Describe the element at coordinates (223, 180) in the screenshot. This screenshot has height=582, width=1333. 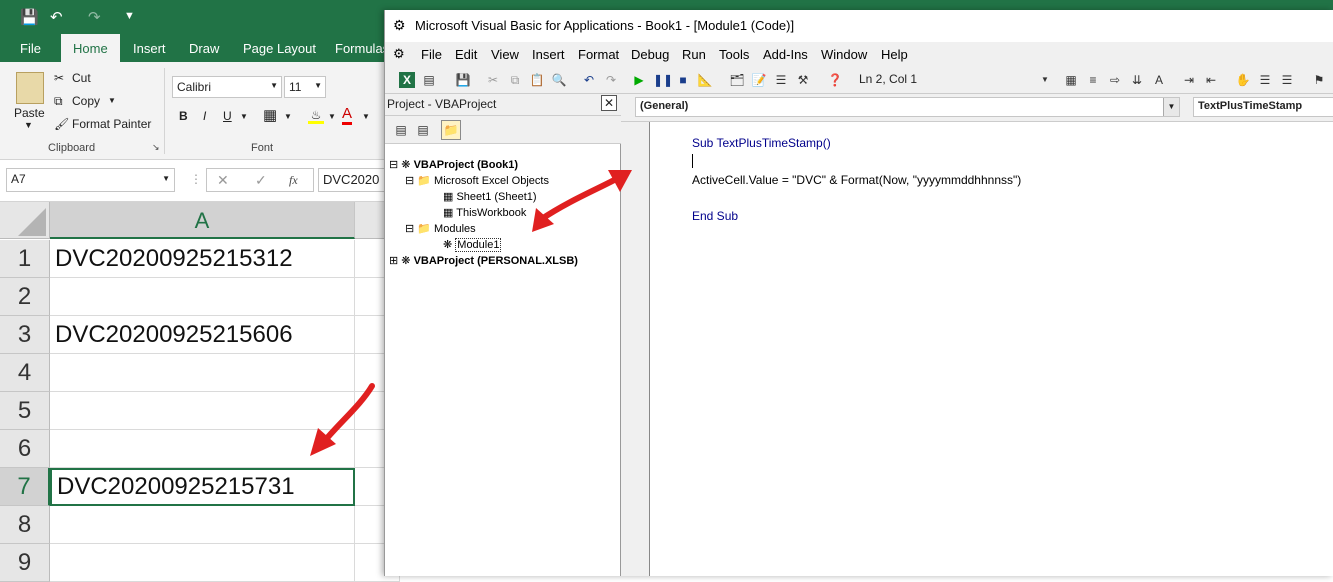
I see `cancel-icon: ✕` at that location.